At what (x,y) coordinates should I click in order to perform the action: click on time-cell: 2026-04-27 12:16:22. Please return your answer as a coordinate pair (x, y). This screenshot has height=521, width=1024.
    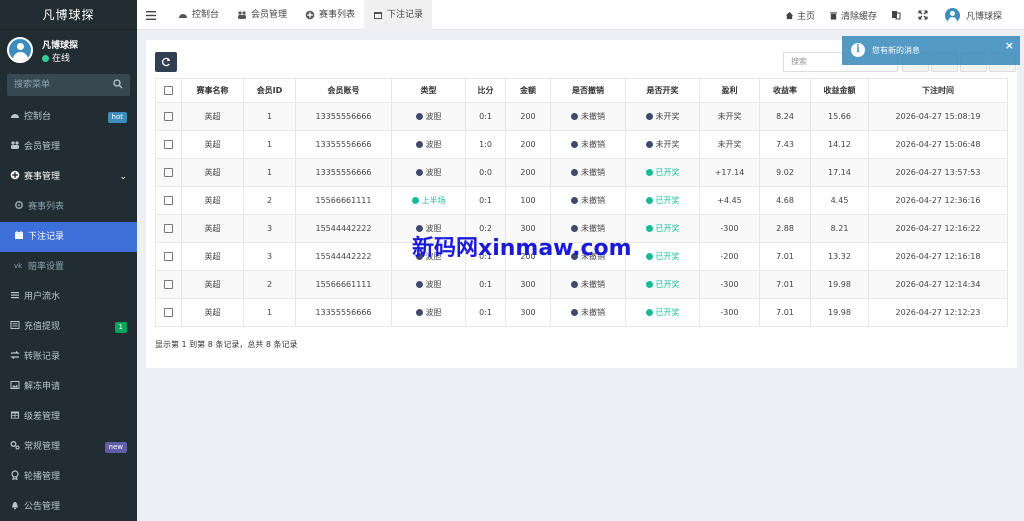
    Looking at the image, I should click on (938, 228).